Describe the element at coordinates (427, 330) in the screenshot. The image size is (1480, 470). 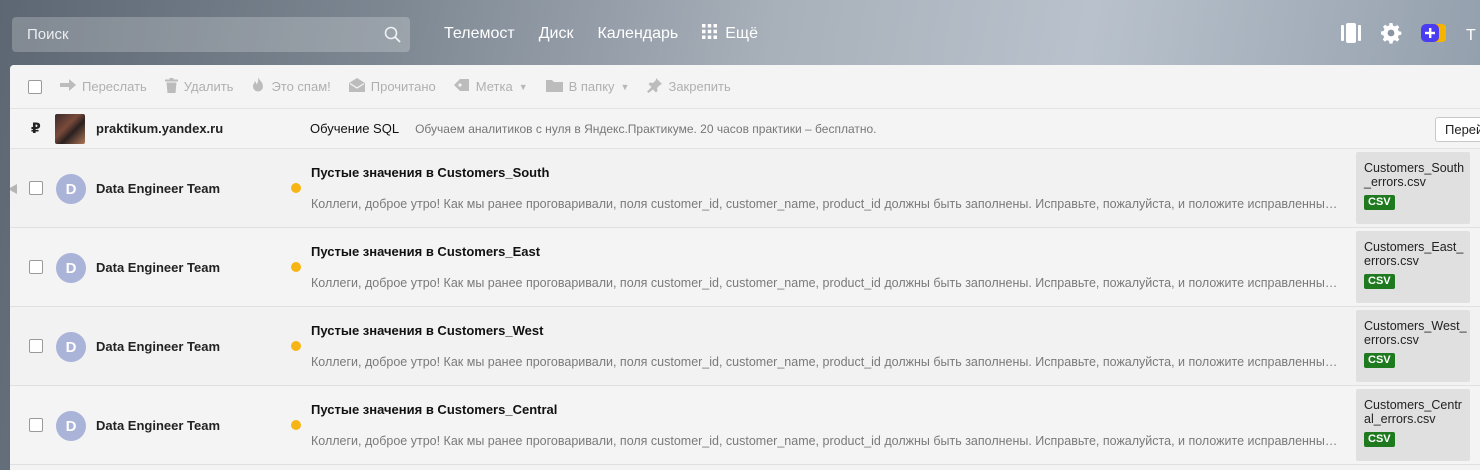
I see `mail-subject: Пустые значения в Customers_West` at that location.